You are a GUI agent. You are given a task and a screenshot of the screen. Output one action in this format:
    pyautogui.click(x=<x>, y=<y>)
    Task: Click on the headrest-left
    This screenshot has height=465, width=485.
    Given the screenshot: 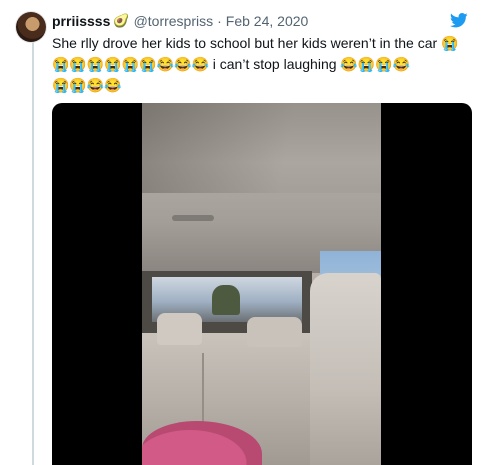 What is the action you would take?
    pyautogui.click(x=179, y=329)
    